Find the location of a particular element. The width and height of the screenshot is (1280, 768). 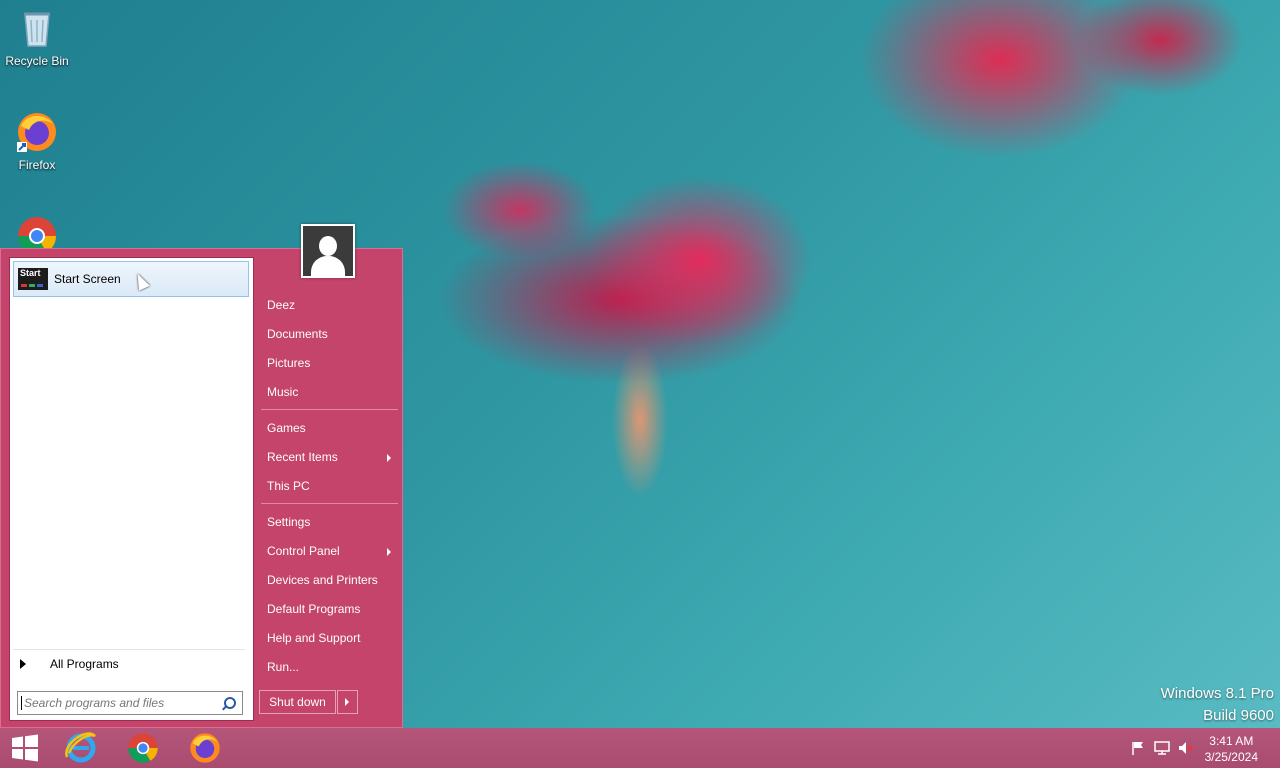

taskbar-chrome is located at coordinates (143, 748).